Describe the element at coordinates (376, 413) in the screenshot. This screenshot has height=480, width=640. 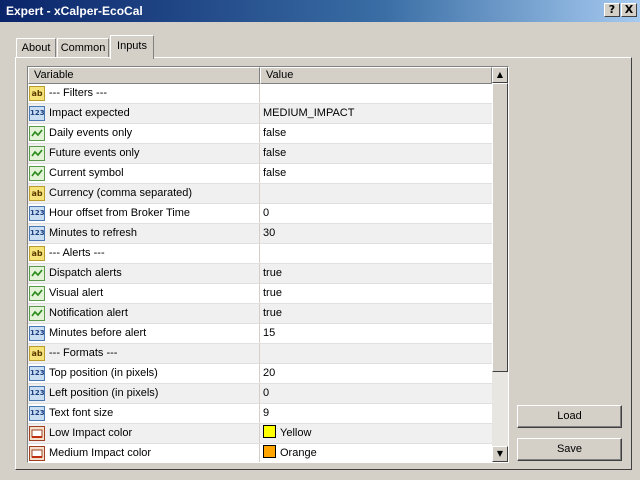
I see `value-cell: 9` at that location.